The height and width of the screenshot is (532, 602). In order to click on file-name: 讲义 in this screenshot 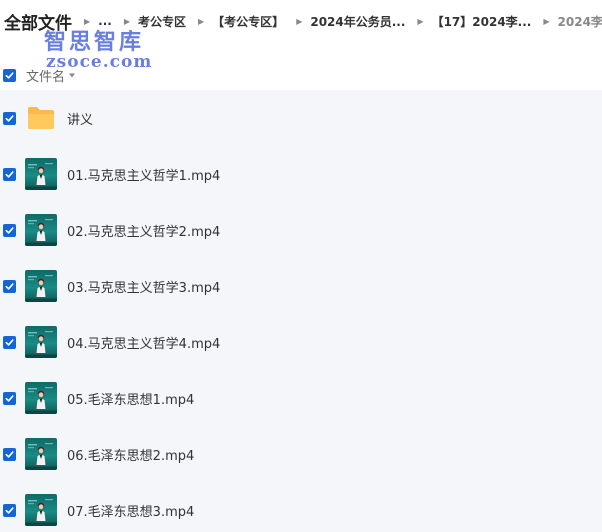, I will do `click(80, 118)`.